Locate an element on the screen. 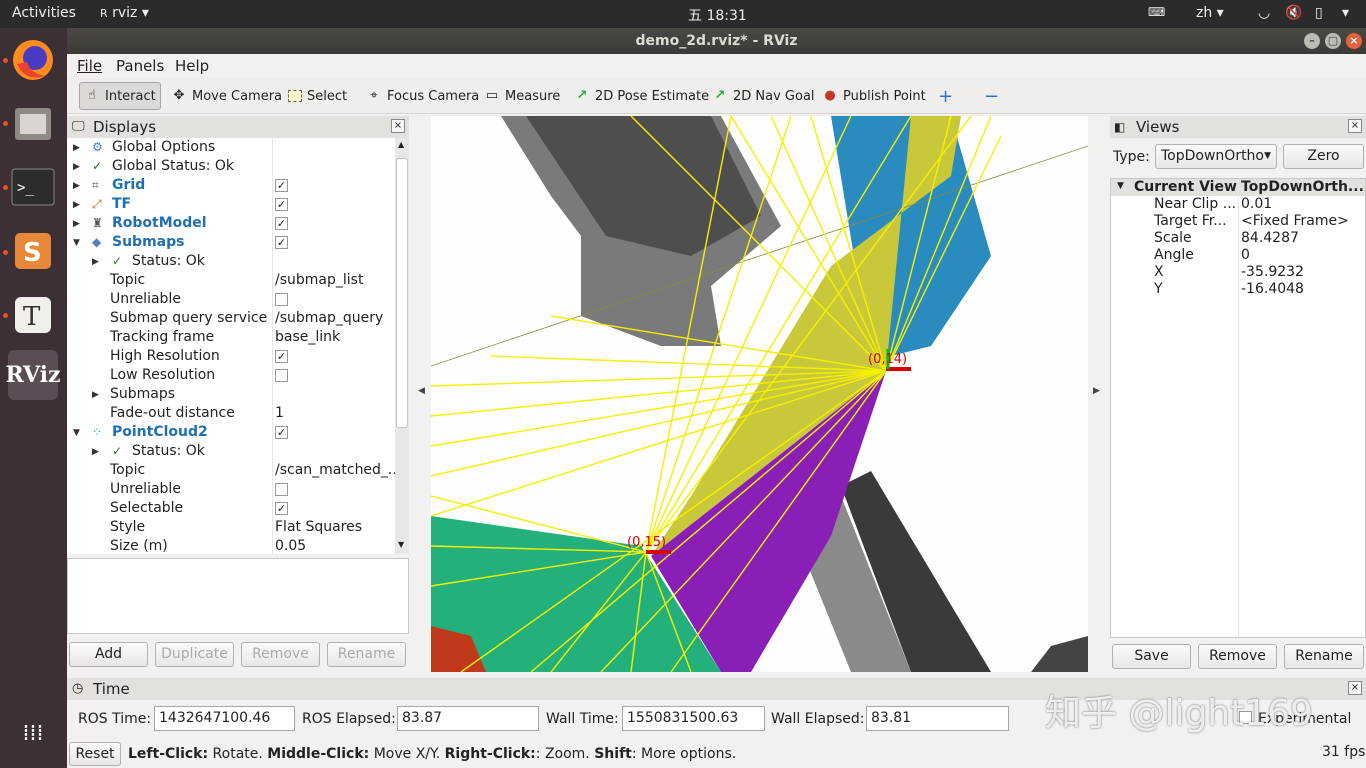  publish-point-tool: ● Publish Point is located at coordinates (874, 96).